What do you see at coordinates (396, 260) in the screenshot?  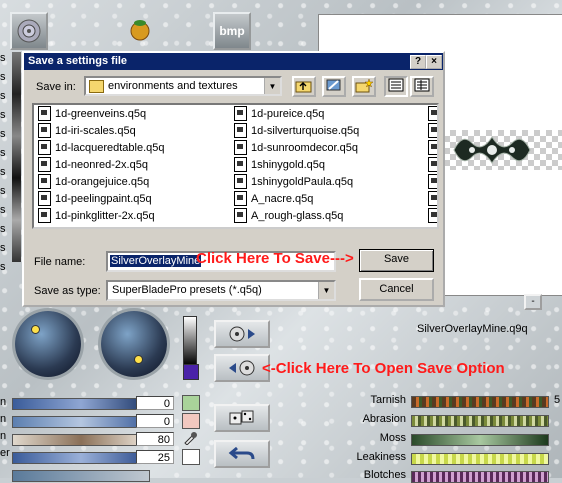 I see `save-button: Save` at bounding box center [396, 260].